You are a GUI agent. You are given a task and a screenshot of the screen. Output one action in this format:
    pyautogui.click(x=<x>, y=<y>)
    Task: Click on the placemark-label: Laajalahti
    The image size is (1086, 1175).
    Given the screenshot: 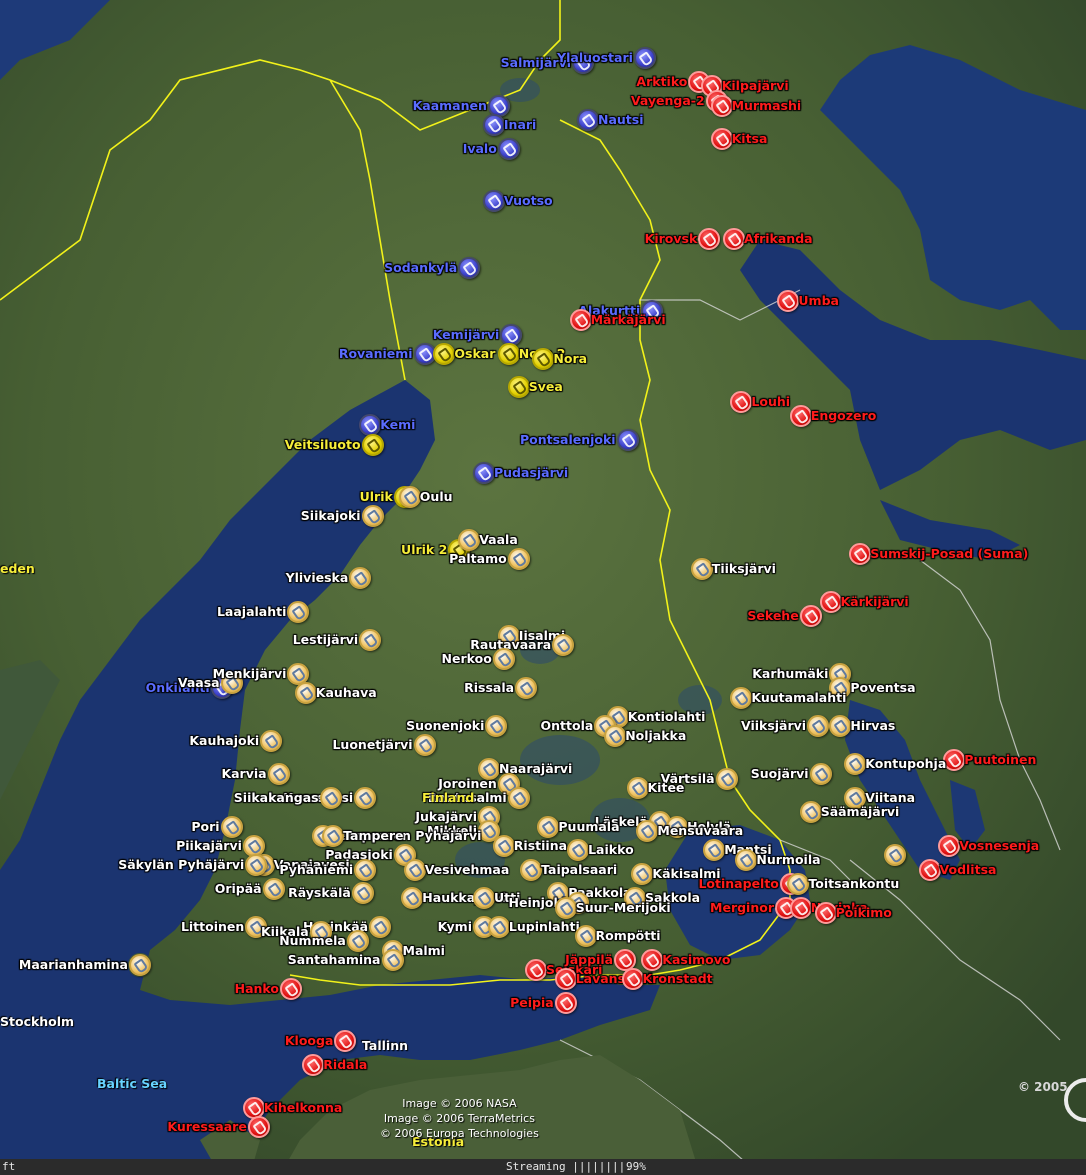 What is the action you would take?
    pyautogui.click(x=251, y=612)
    